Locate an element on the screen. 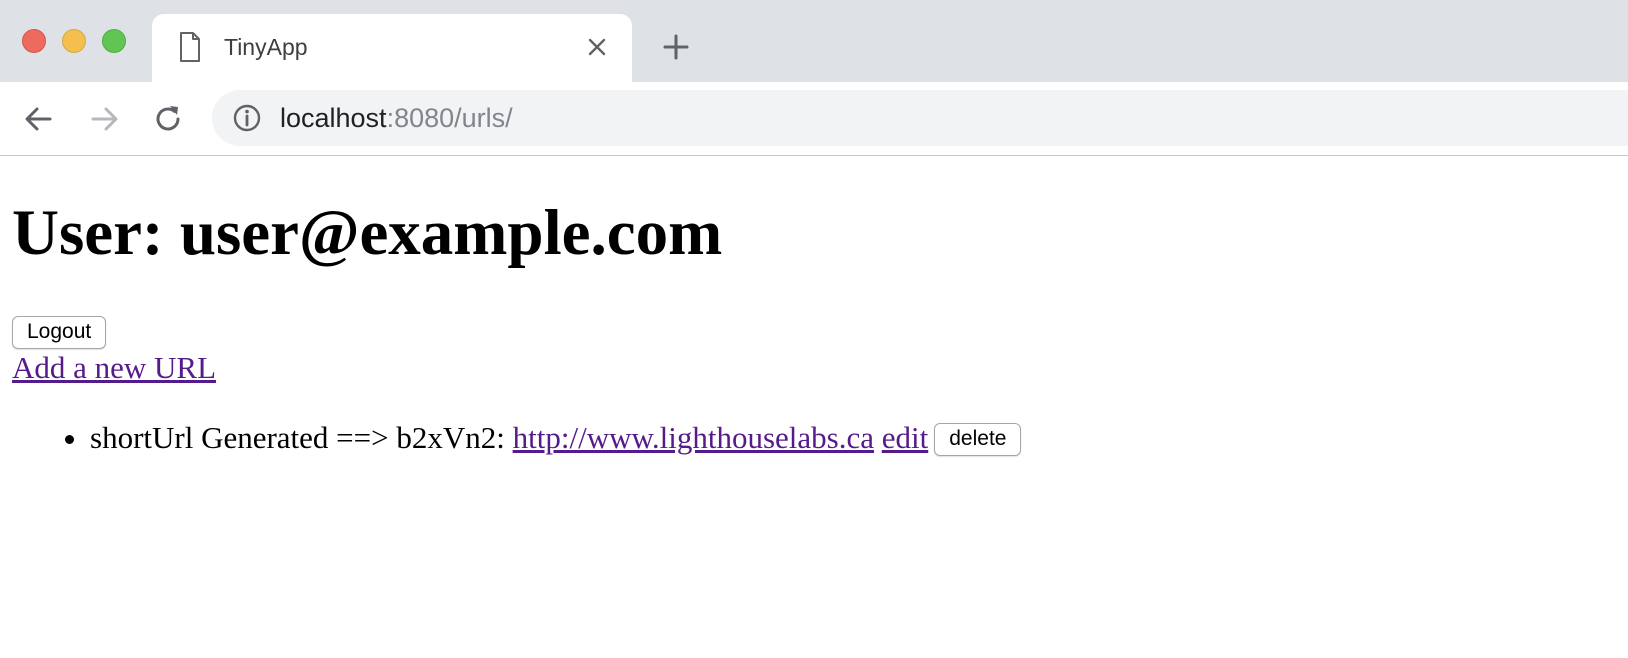 This screenshot has height=658, width=1628. edit-link: edit is located at coordinates (905, 437).